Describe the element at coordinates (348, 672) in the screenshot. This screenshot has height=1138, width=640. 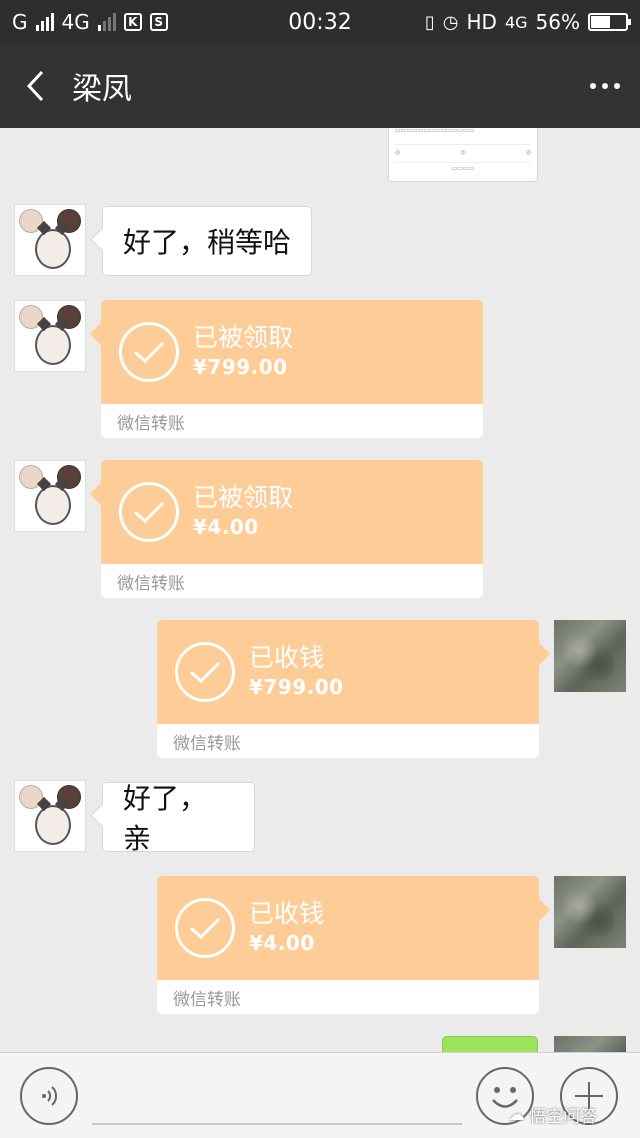
I see `transfer-card-body: 已收钱 ¥799.00` at that location.